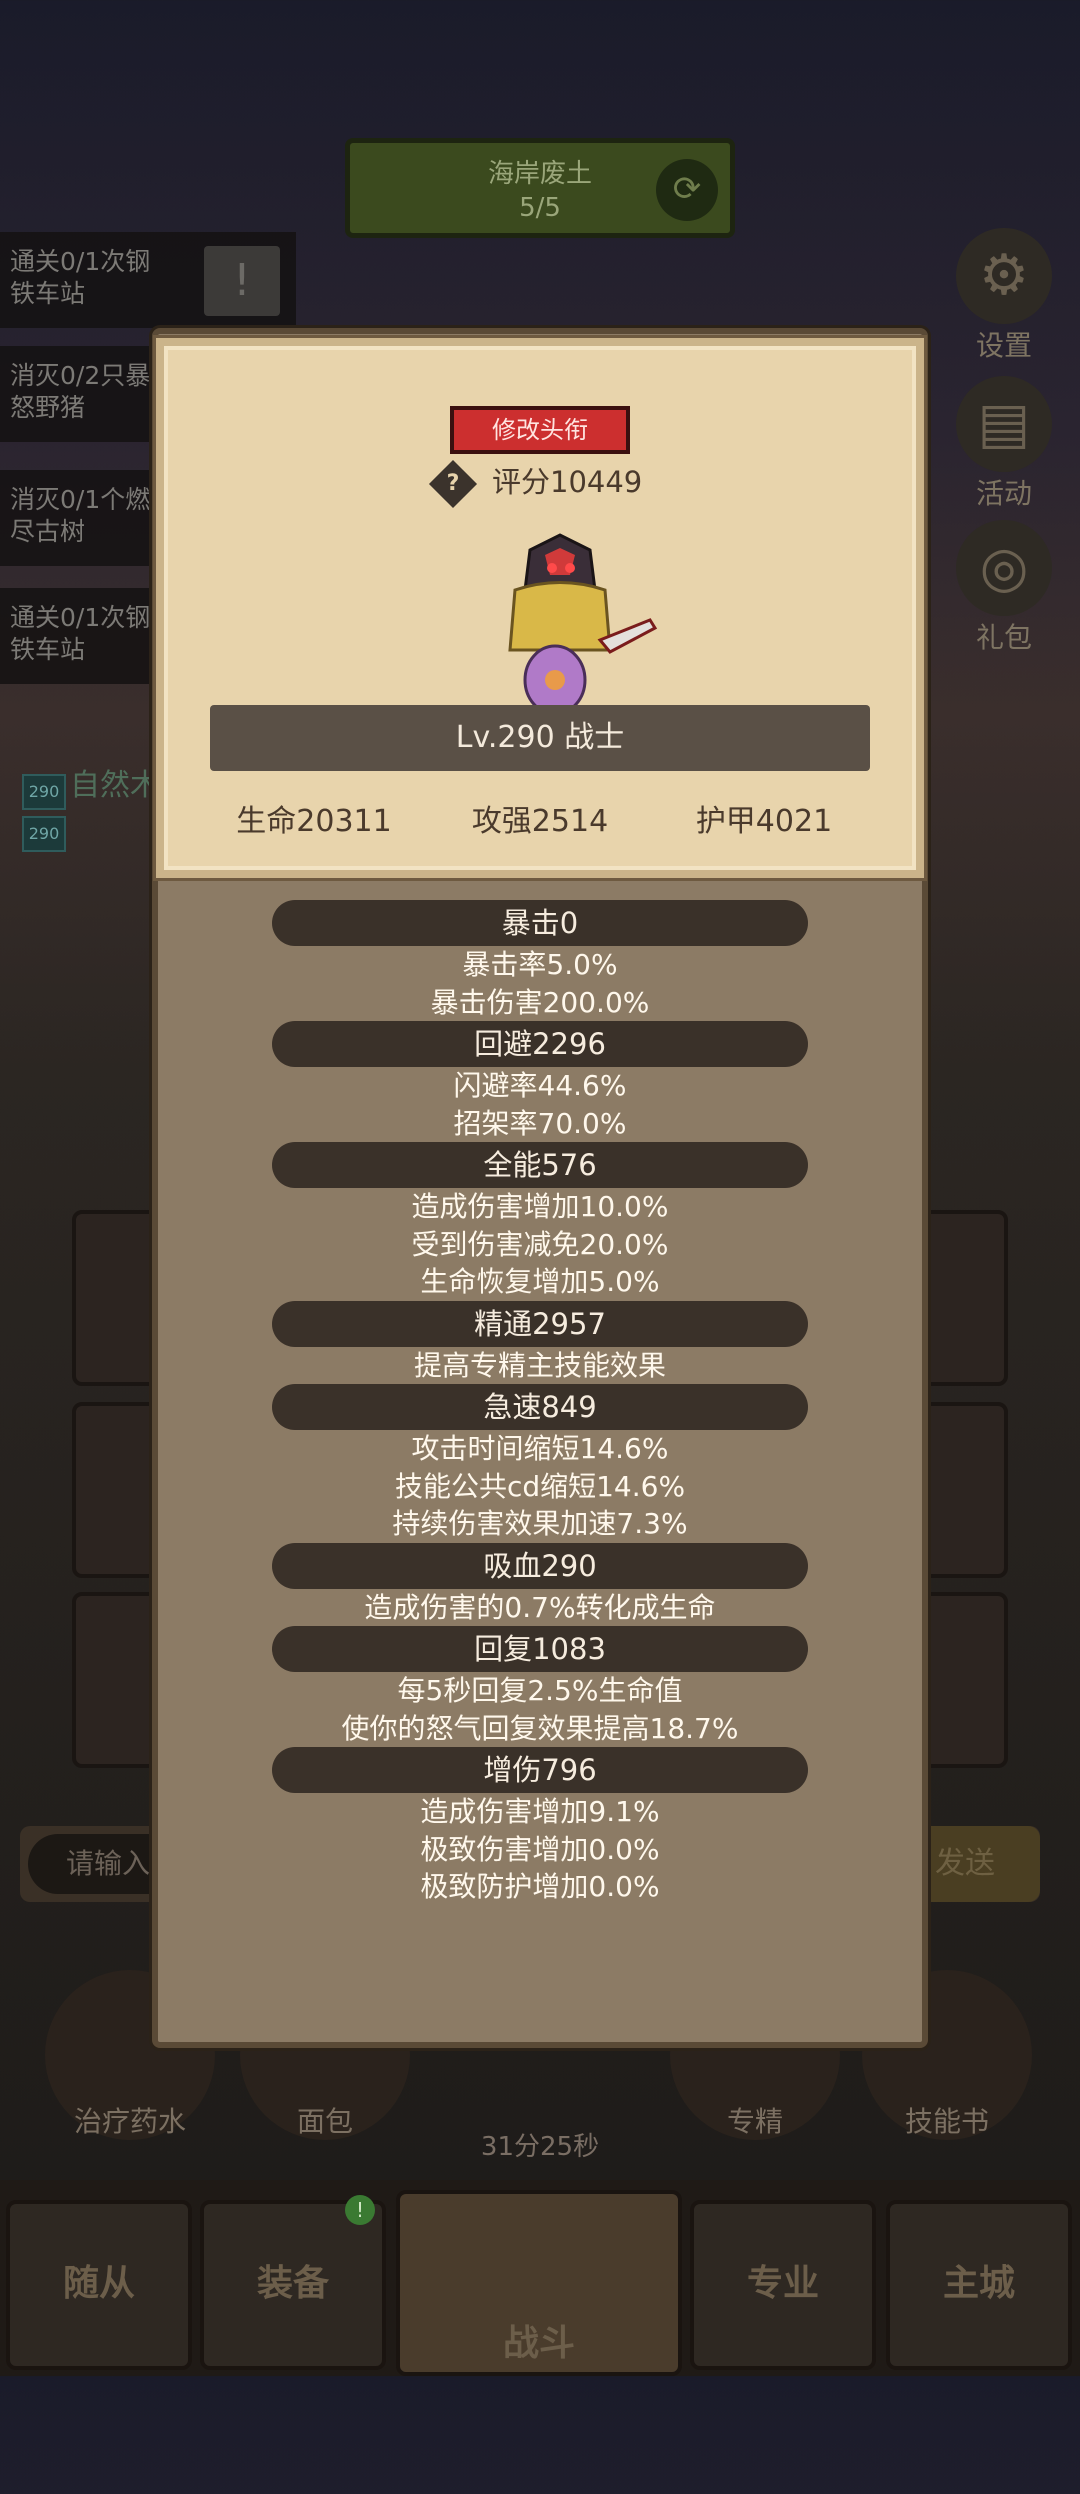  I want to click on gift-button: ◎ 礼包, so click(1004, 588).